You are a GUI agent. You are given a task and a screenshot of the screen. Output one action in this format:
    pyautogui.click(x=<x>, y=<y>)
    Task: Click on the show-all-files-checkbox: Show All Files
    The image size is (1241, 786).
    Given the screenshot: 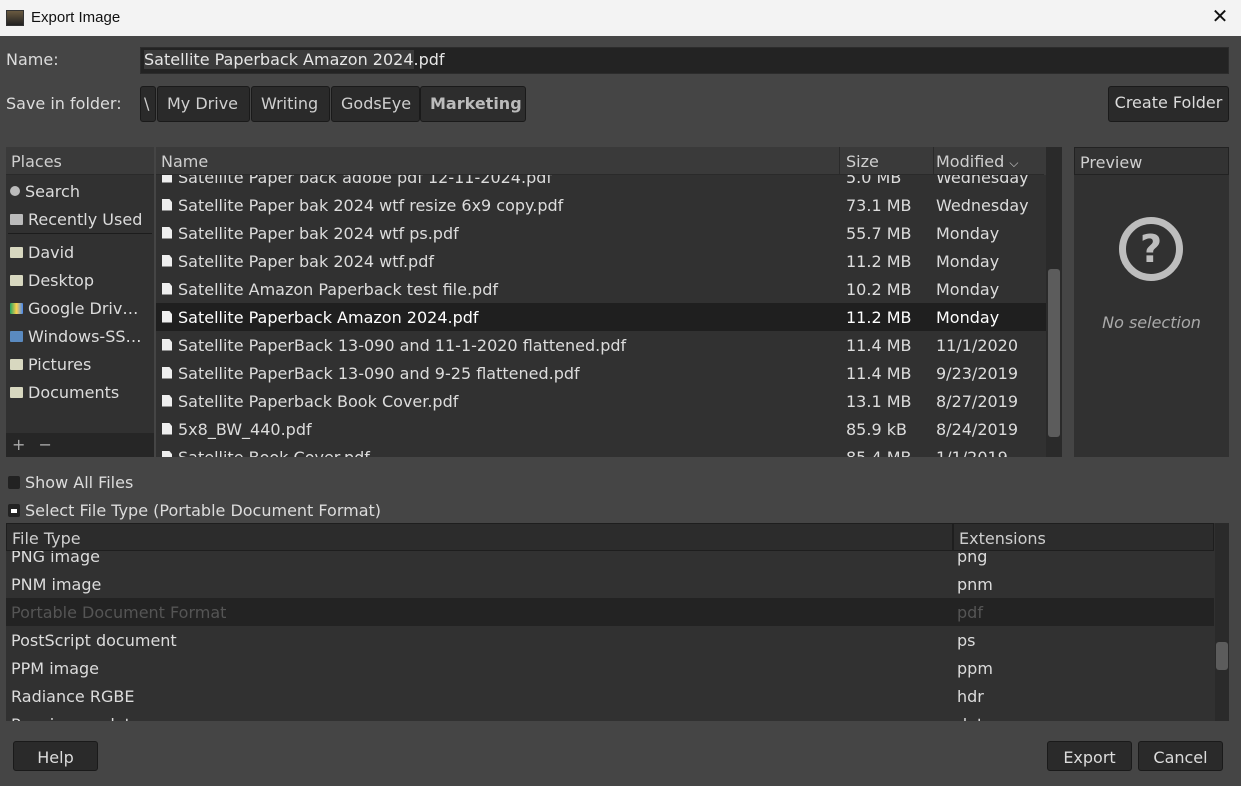 What is the action you would take?
    pyautogui.click(x=70, y=482)
    